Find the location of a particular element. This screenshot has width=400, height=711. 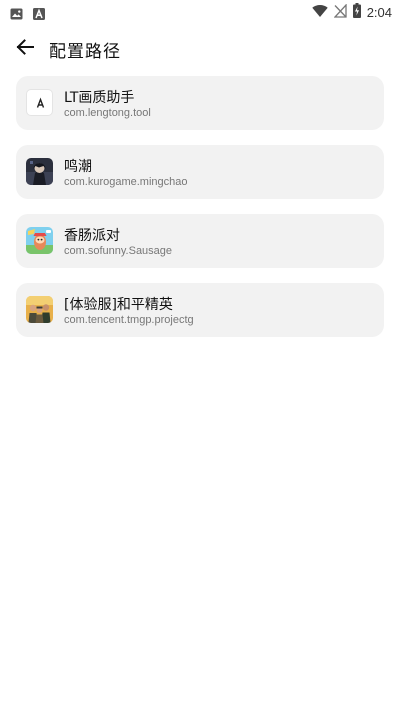

app-name: LT画质助手 is located at coordinates (99, 98).